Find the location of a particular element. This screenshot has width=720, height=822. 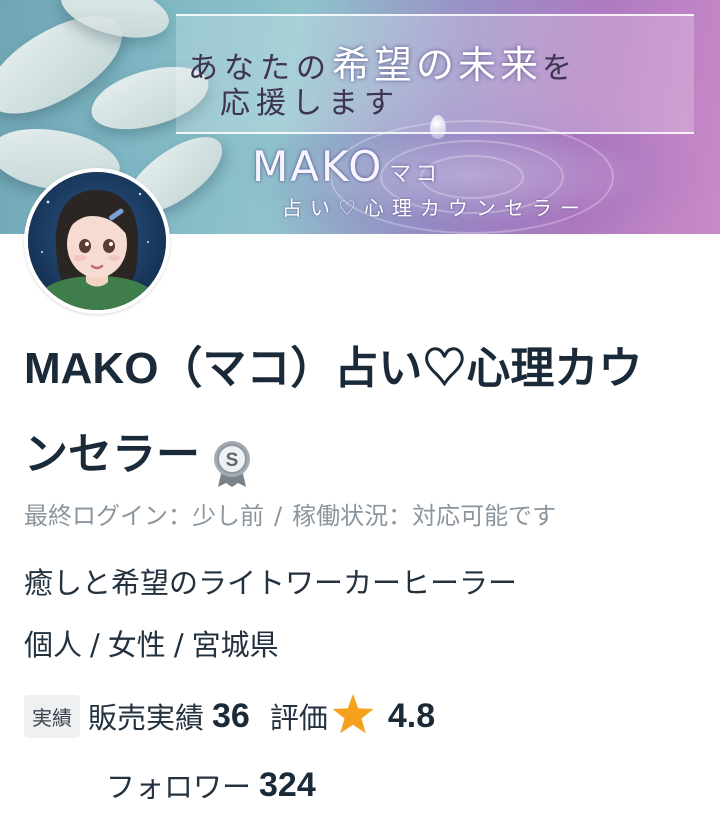

badge-letter: S is located at coordinates (232, 460).